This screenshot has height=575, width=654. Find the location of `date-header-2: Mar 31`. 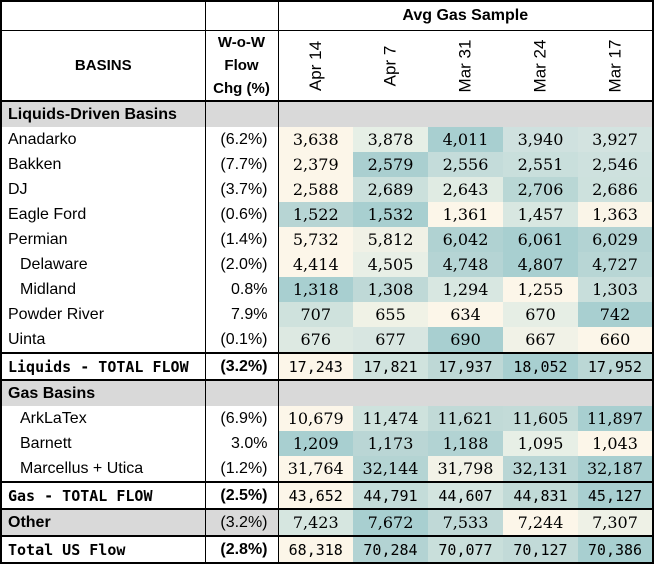

date-header-2: Mar 31 is located at coordinates (465, 66).